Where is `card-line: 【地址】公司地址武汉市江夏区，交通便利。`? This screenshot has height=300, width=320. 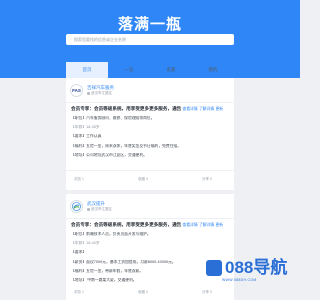 card-line: 【地址】公司地址武汉市江夏区，交通便利。 is located at coordinates (109, 155).